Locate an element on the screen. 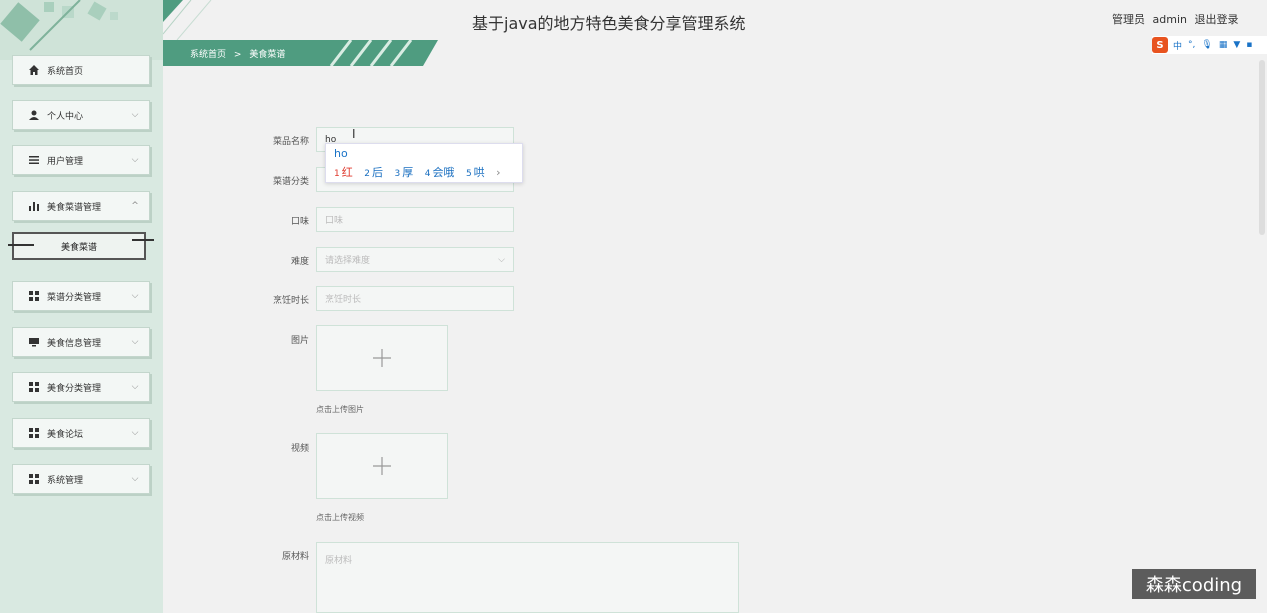 This screenshot has width=1267, height=613. bar-chart-icon is located at coordinates (34, 206).